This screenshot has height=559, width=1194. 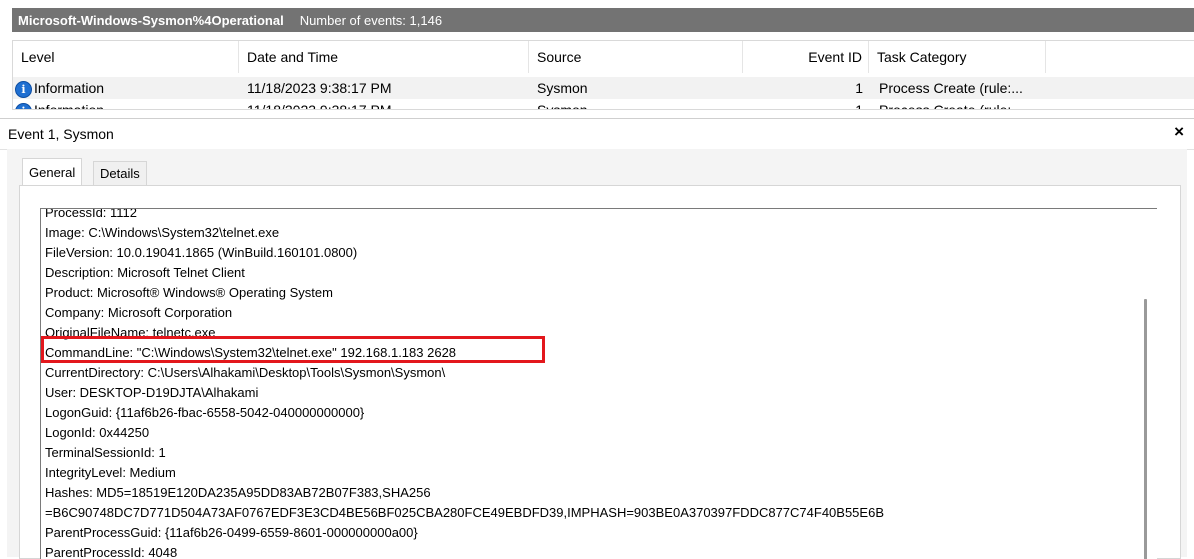 What do you see at coordinates (52, 172) in the screenshot?
I see `tab-general: General` at bounding box center [52, 172].